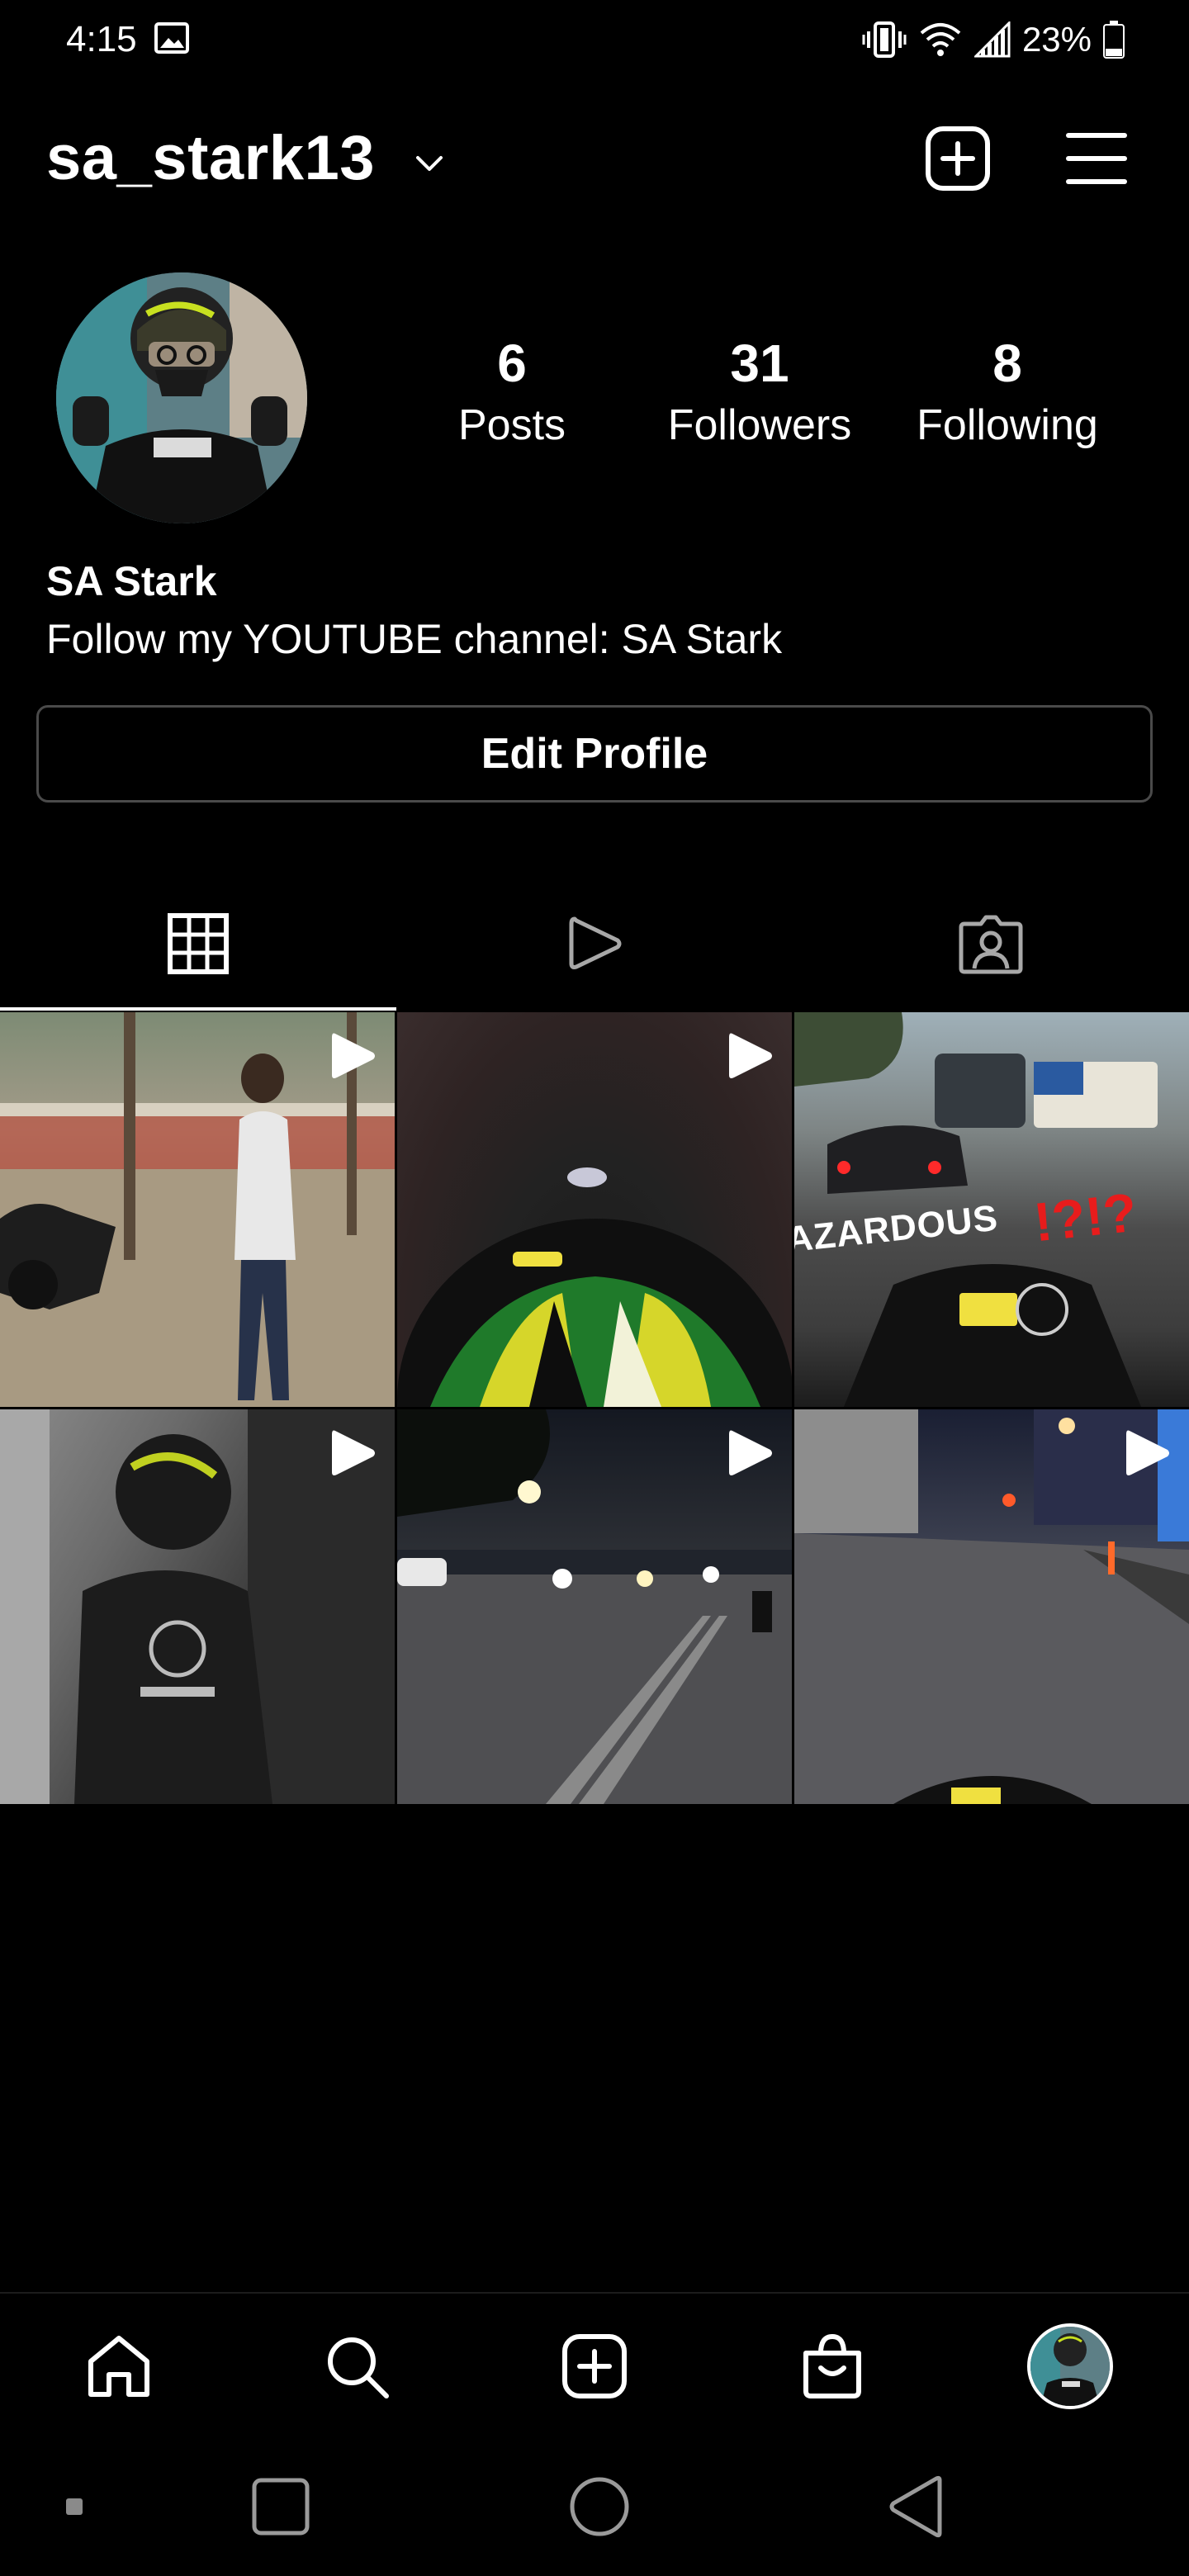  Describe the element at coordinates (759, 425) in the screenshot. I see `followers-label: Followers` at that location.